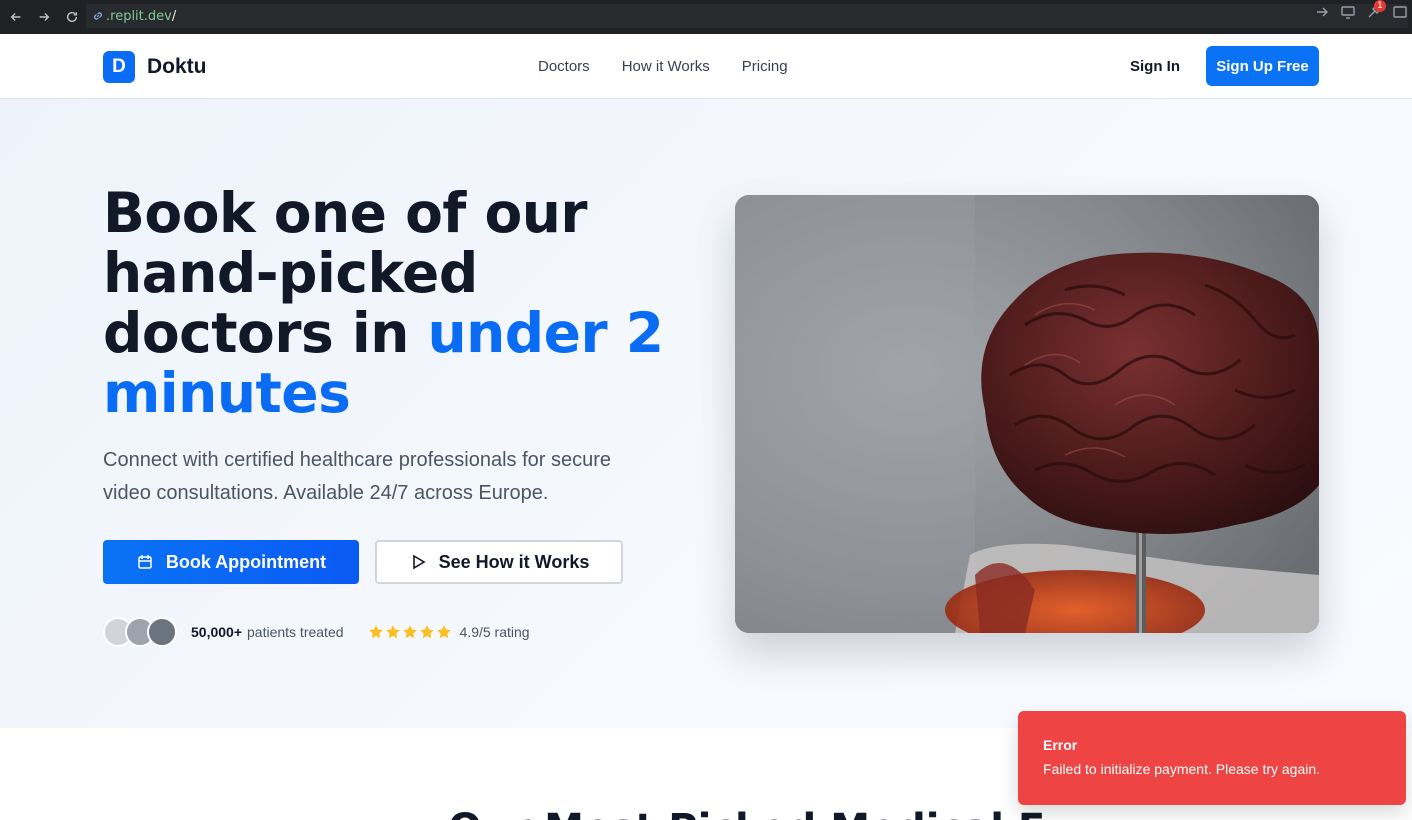 The image size is (1412, 820). Describe the element at coordinates (564, 66) in the screenshot. I see `nav-doctors: Doctors` at that location.